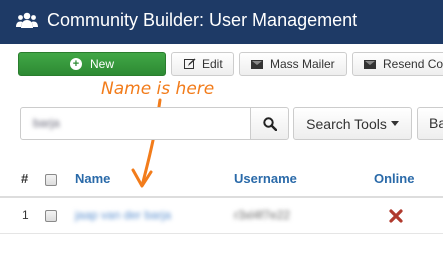  Describe the element at coordinates (25, 178) in the screenshot. I see `column-header-number: #` at that location.